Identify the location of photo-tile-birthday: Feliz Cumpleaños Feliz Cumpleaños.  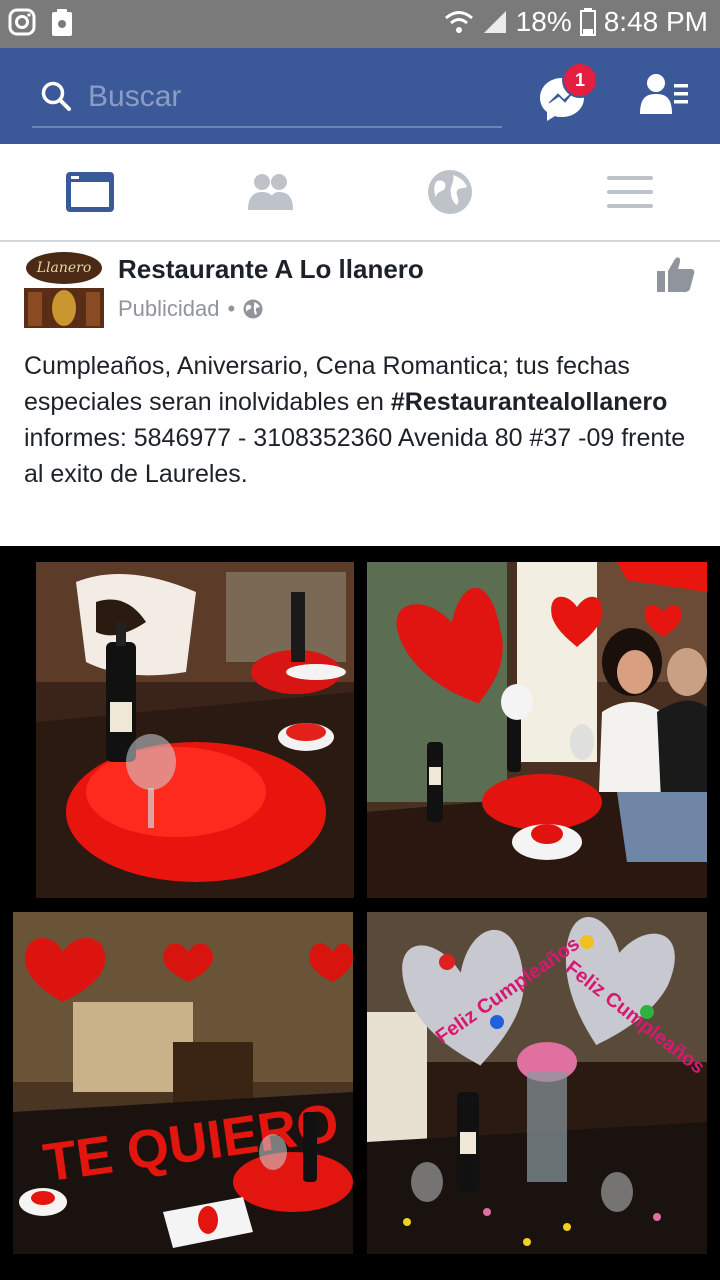
(537, 1083).